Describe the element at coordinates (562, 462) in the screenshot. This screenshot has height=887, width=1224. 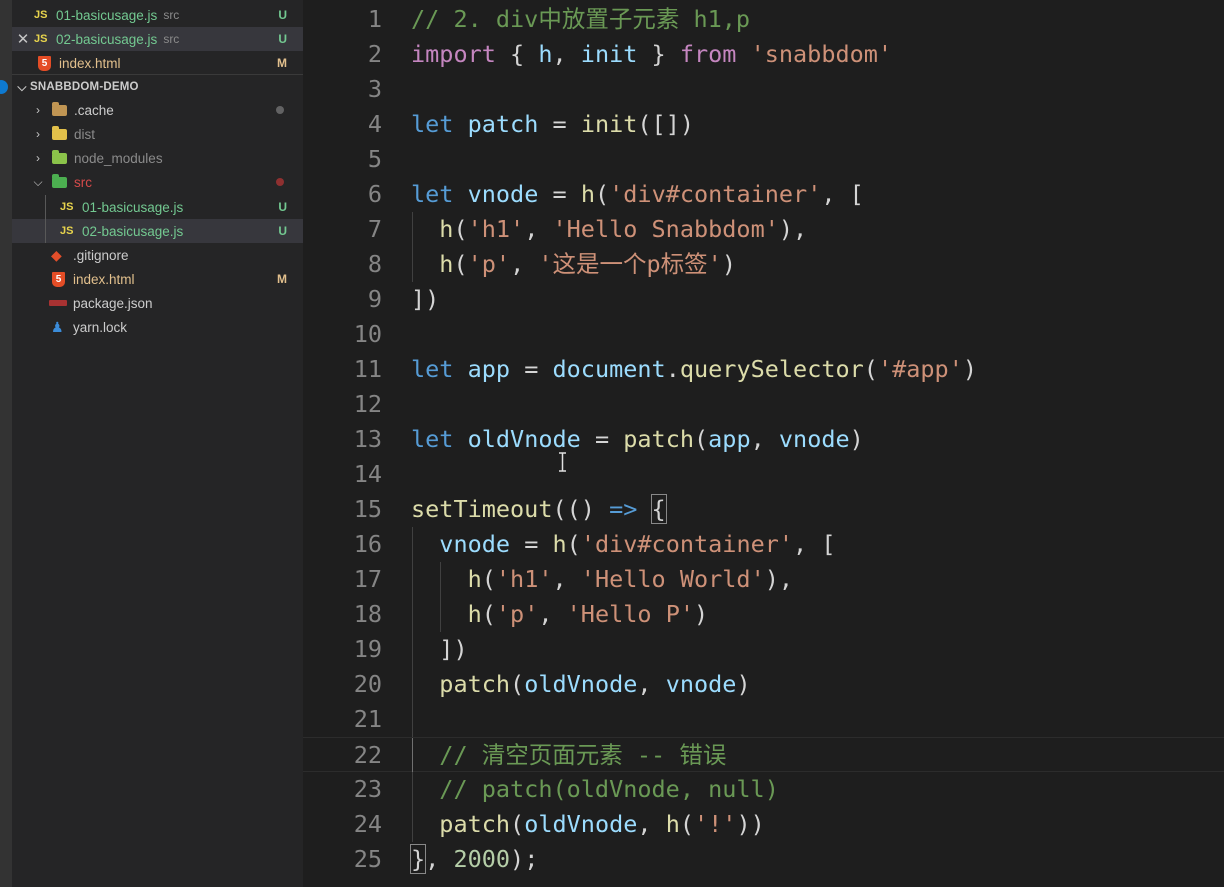
I see `text-cursor-icon` at that location.